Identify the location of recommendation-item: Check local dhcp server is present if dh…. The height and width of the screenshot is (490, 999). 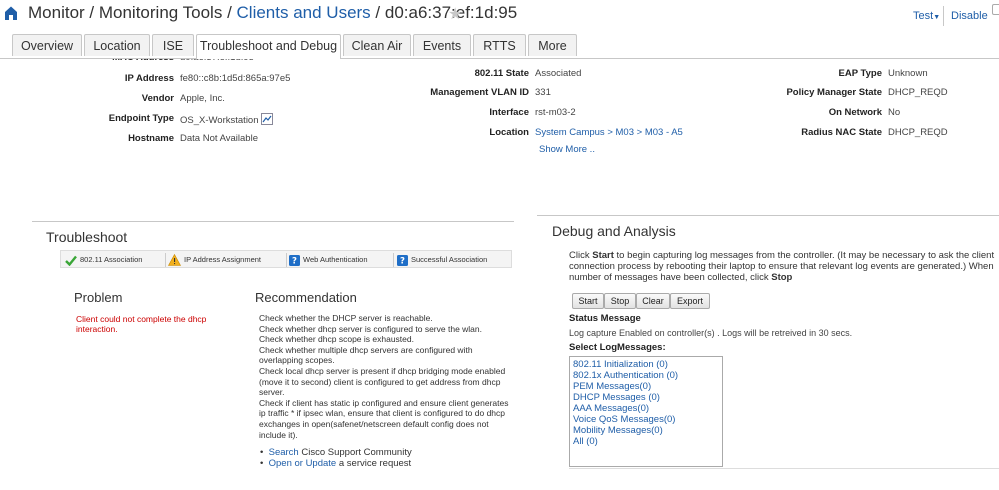
(382, 381).